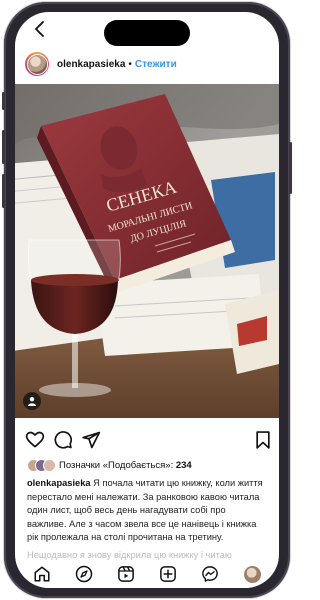 This screenshot has height=600, width=320. I want to click on bottom-nav, so click(147, 574).